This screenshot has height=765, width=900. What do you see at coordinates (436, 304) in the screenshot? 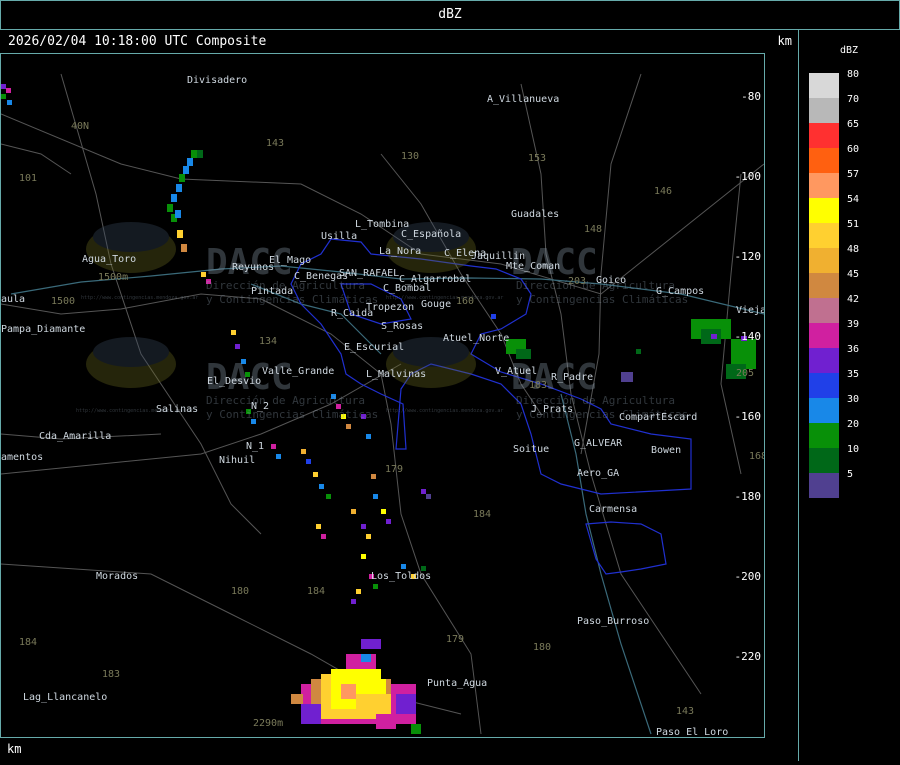
I see `place-label: Gouge` at bounding box center [436, 304].